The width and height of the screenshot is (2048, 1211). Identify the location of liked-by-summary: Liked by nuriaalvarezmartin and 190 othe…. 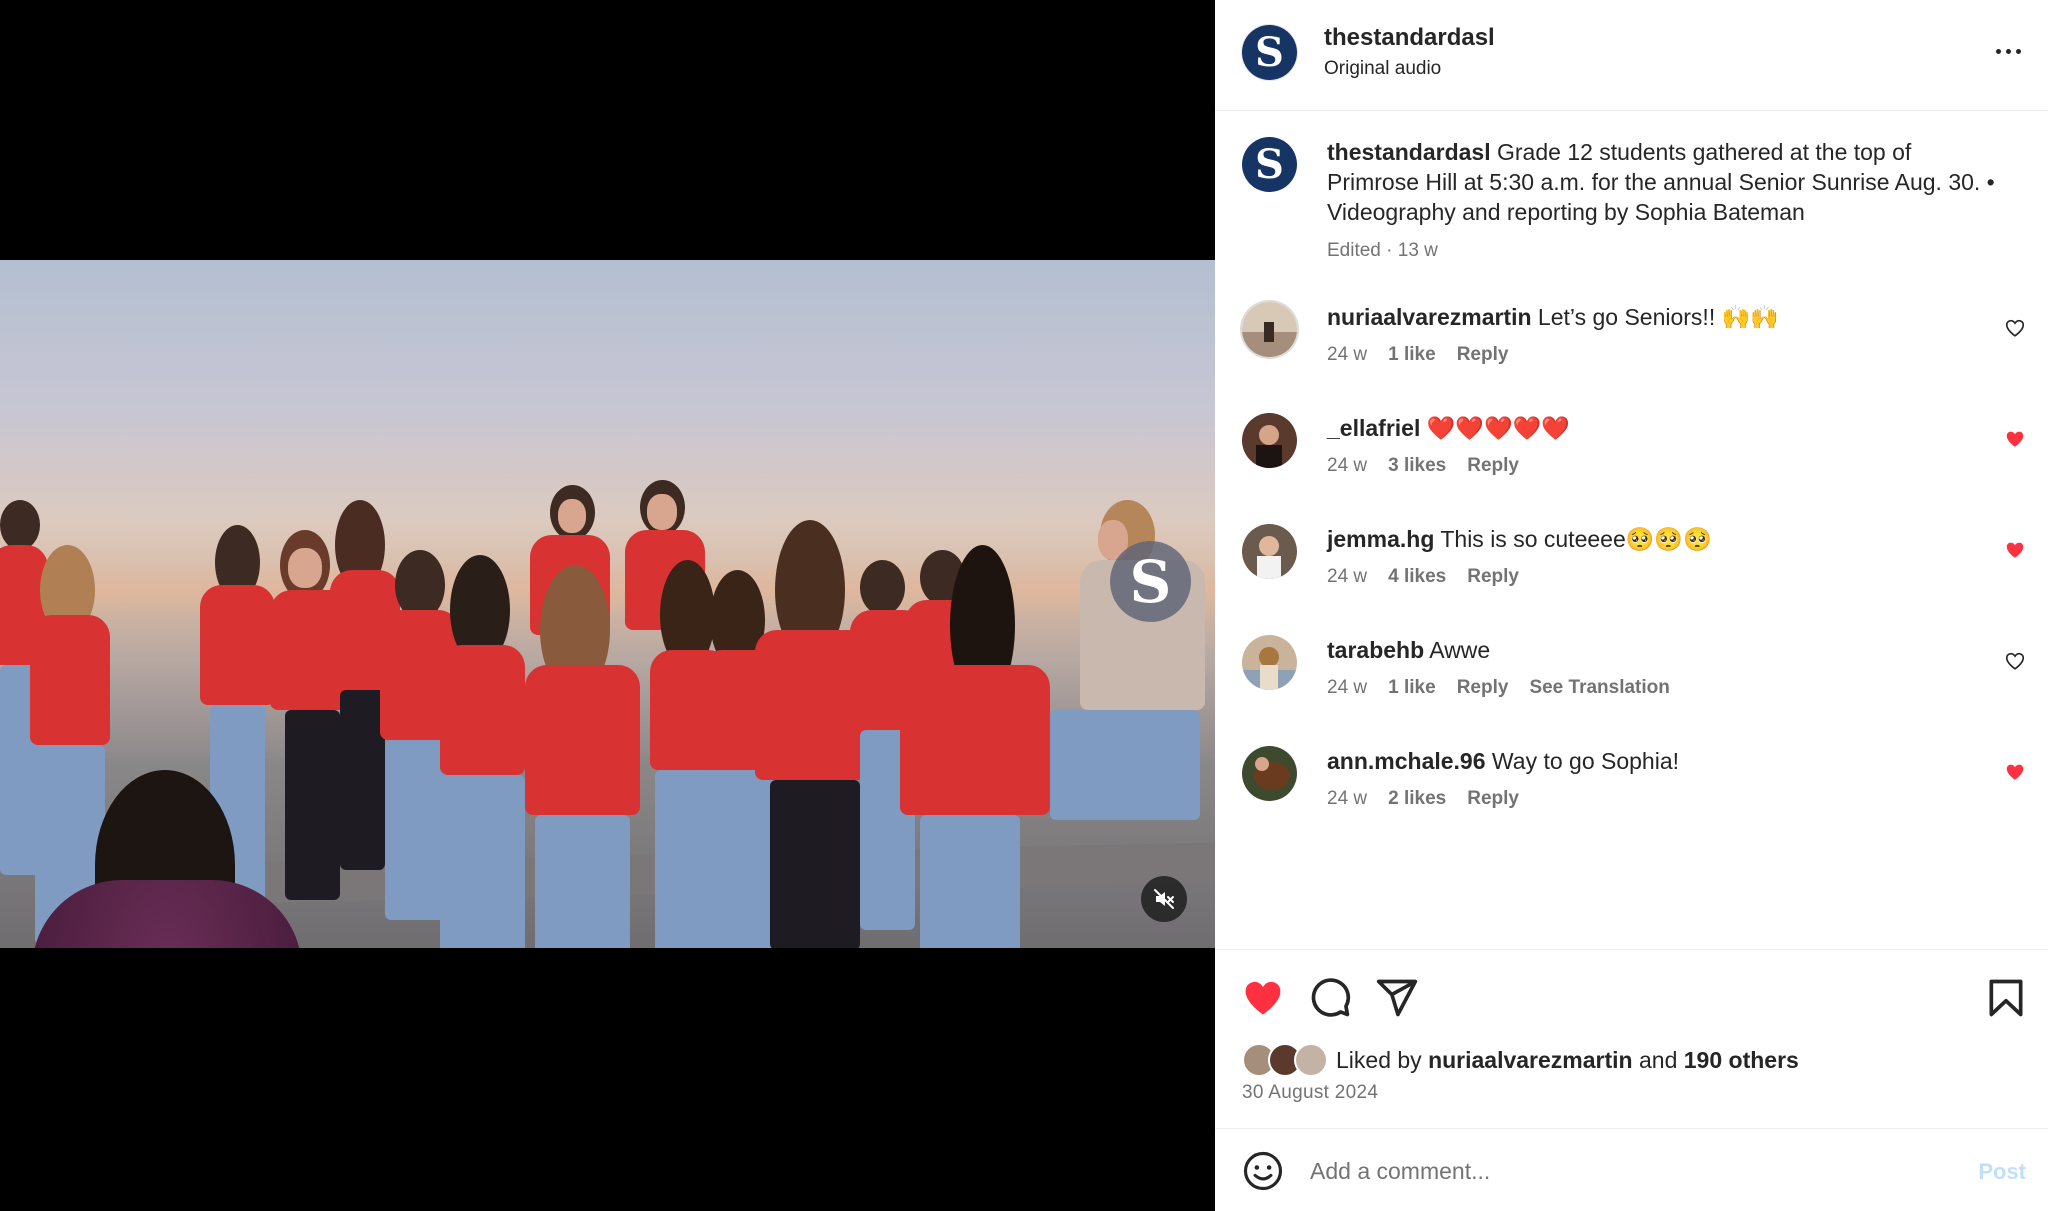
(1520, 1060).